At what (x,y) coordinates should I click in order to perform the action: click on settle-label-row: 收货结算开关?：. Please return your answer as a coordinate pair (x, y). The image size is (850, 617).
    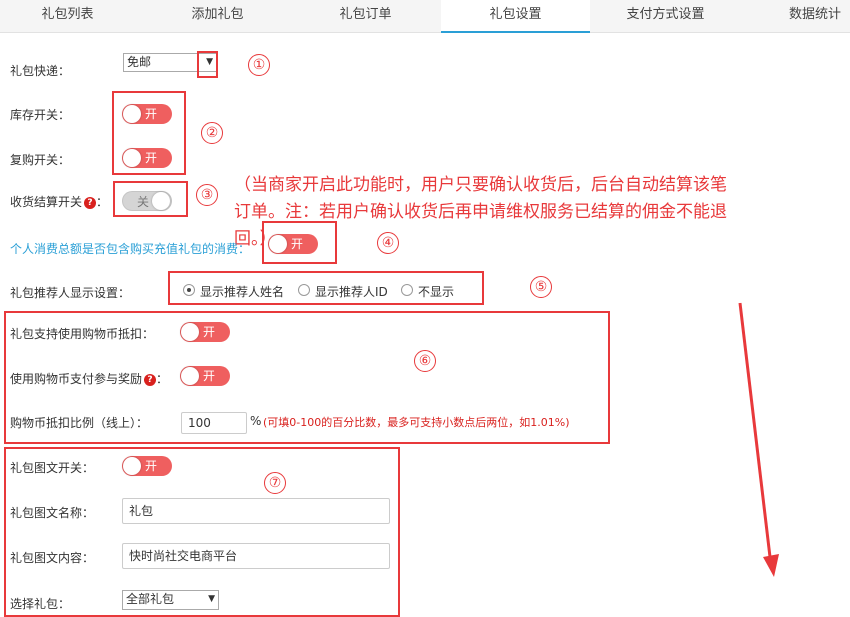
    Looking at the image, I should click on (59, 201).